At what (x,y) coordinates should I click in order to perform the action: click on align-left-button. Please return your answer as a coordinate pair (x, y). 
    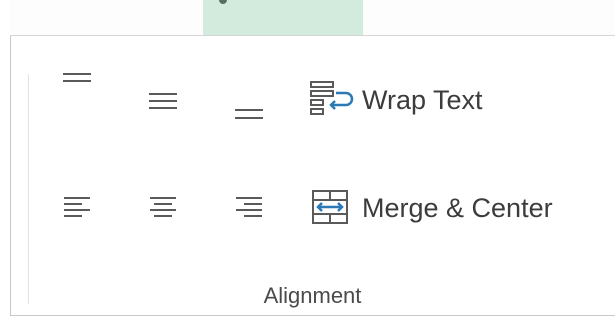
    Looking at the image, I should click on (77, 208).